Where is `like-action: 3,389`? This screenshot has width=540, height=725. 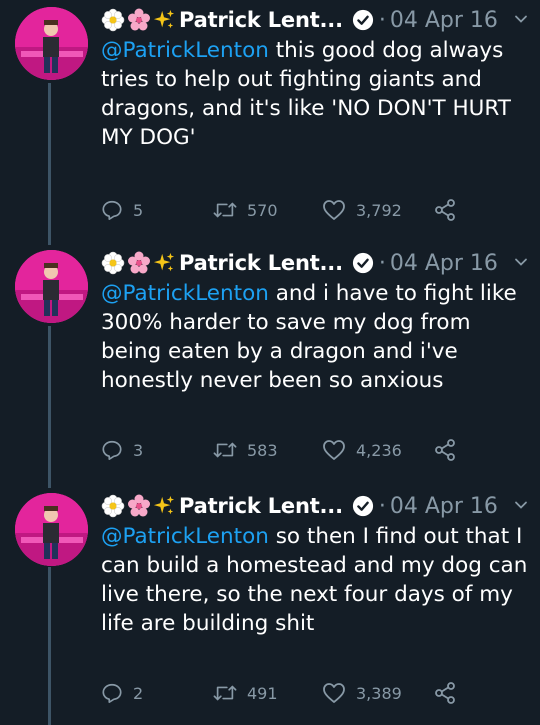
like-action: 3,389 is located at coordinates (362, 693).